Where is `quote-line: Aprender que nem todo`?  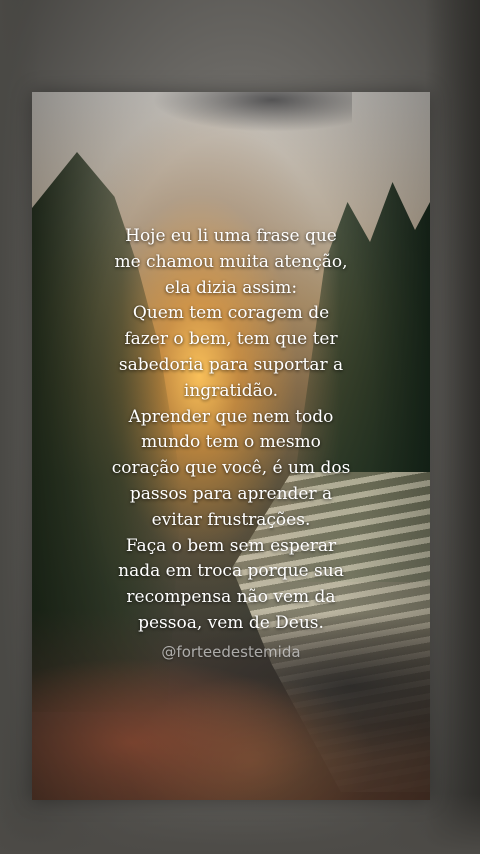
quote-line: Aprender que nem todo is located at coordinates (231, 416).